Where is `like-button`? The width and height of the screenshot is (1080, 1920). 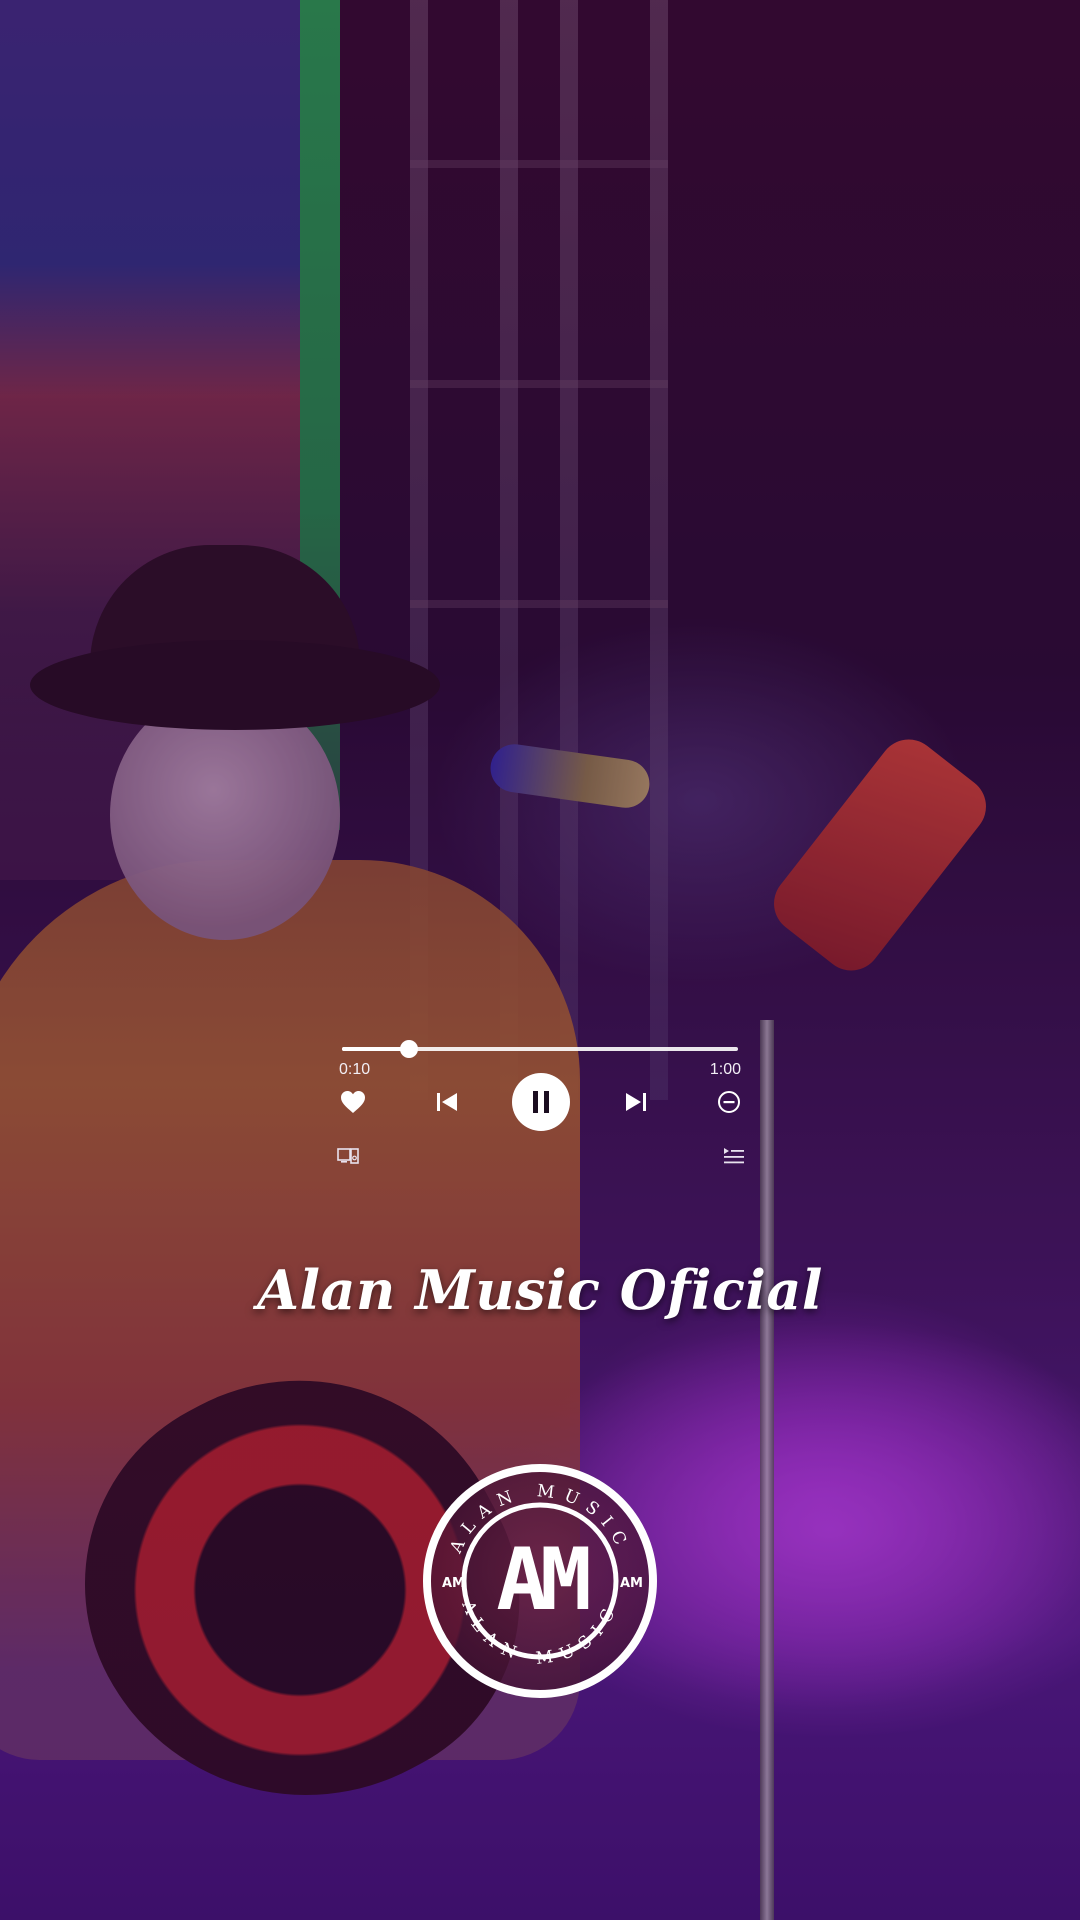 like-button is located at coordinates (353, 1102).